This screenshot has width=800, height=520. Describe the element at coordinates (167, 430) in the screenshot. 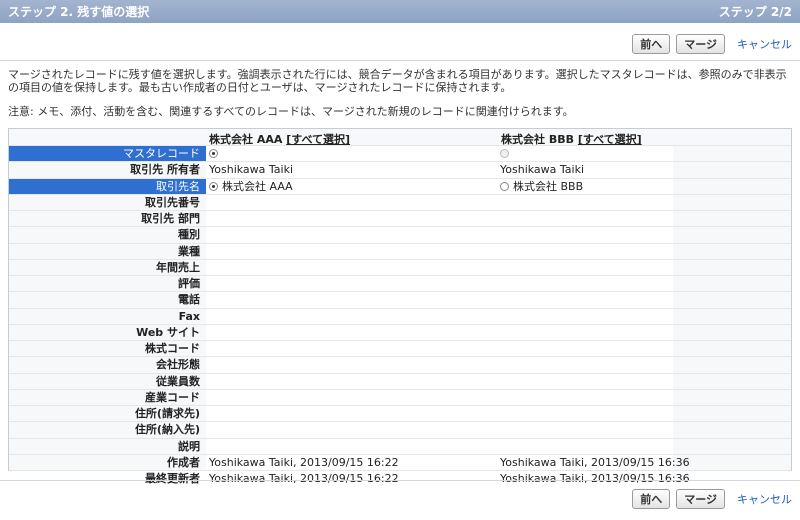

I see `row-label: 住所(納入先)` at that location.